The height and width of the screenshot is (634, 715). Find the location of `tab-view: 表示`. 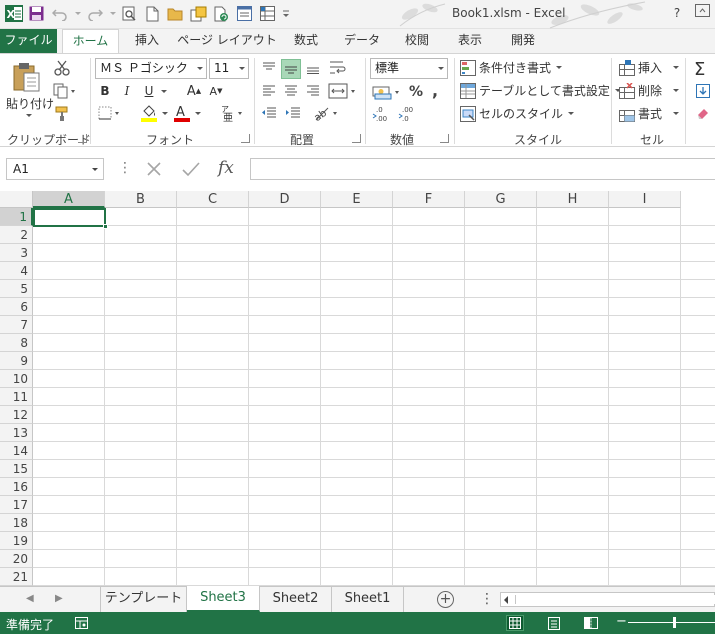

tab-view: 表示 is located at coordinates (470, 41).